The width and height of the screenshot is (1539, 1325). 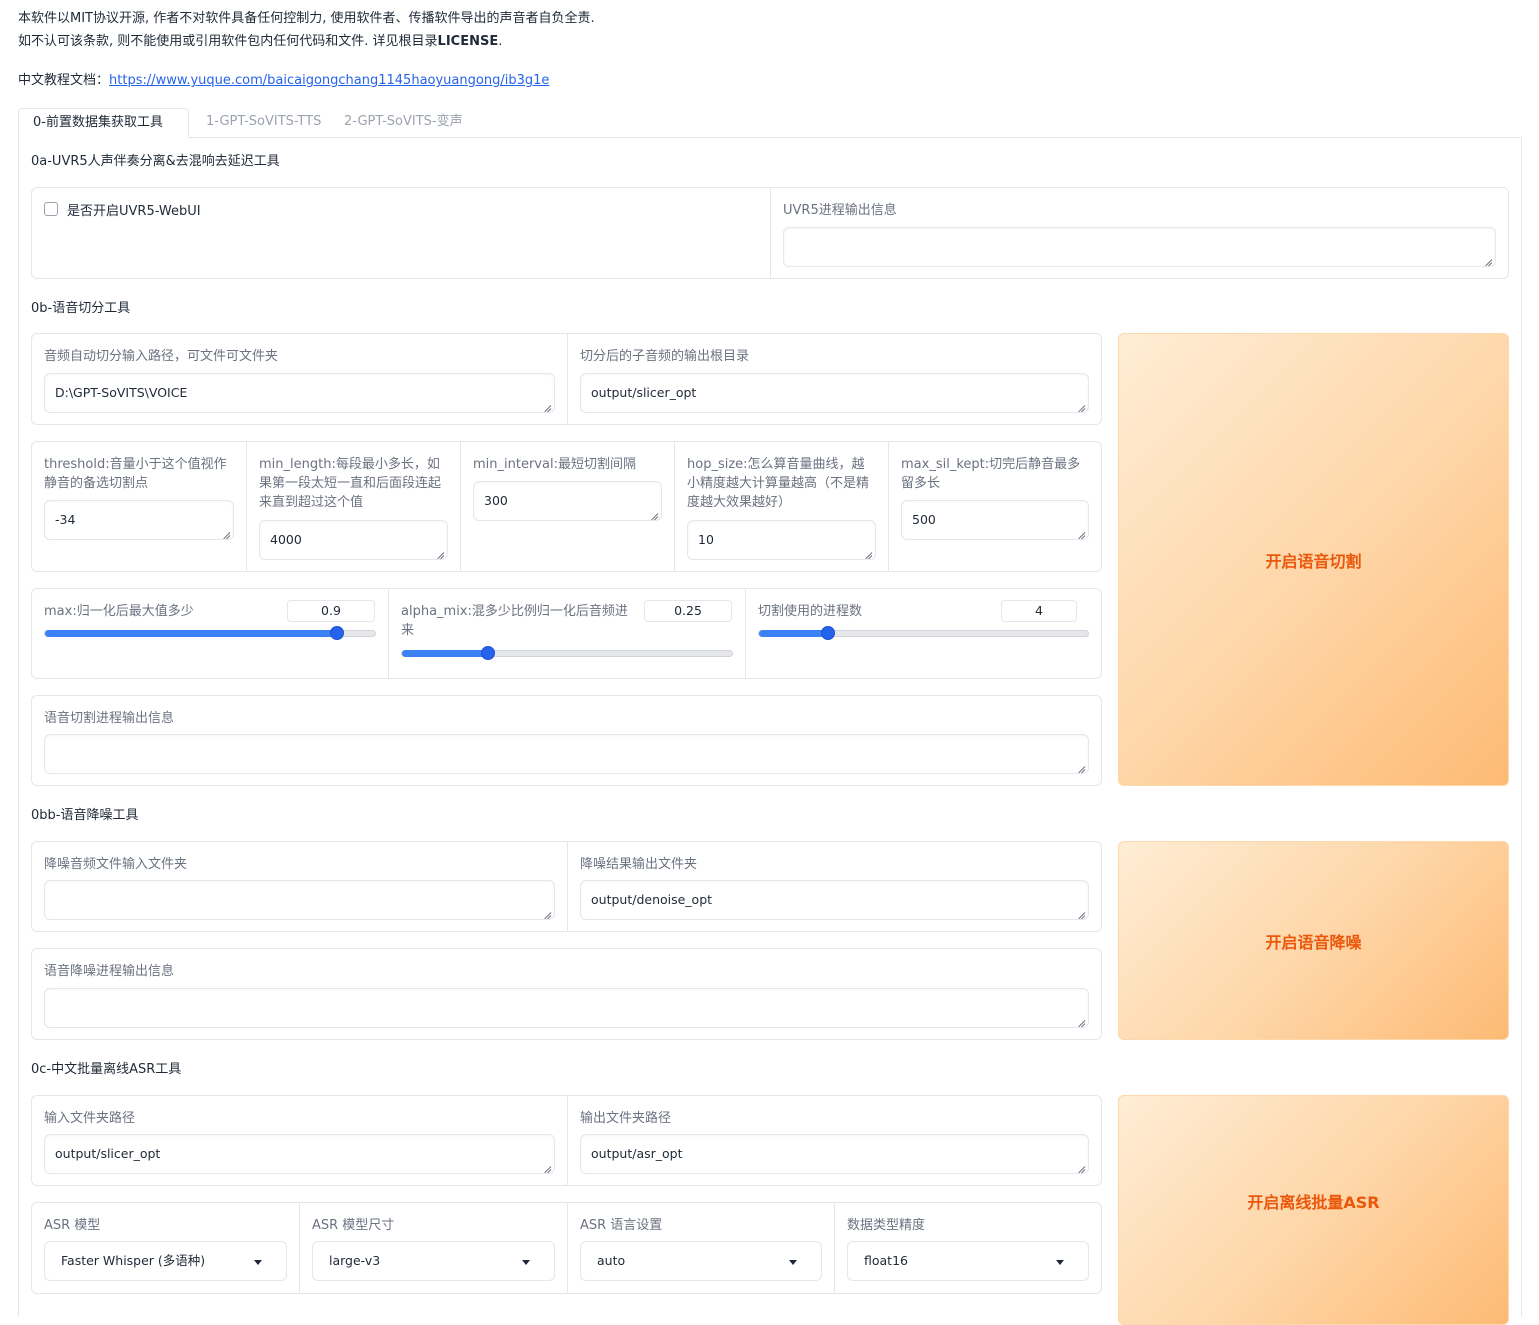 I want to click on hop-size-value: 10, so click(x=706, y=539).